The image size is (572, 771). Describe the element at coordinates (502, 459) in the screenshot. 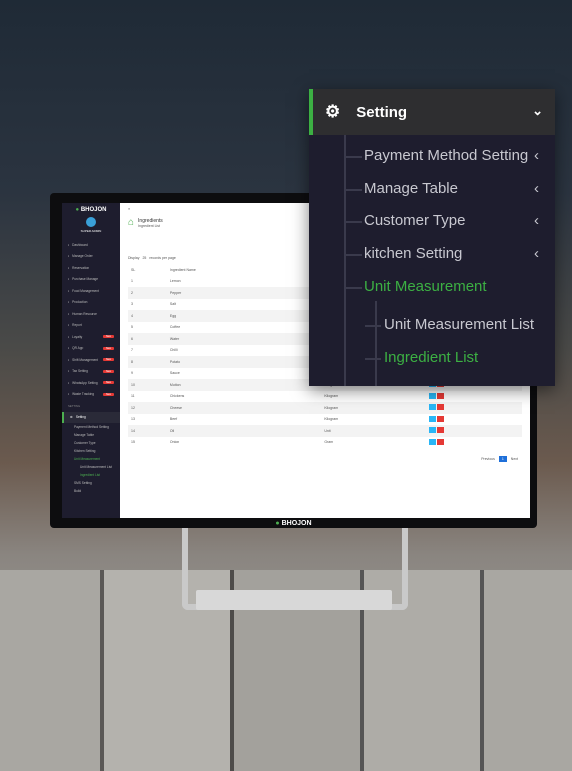

I see `page-1-button: 1` at that location.